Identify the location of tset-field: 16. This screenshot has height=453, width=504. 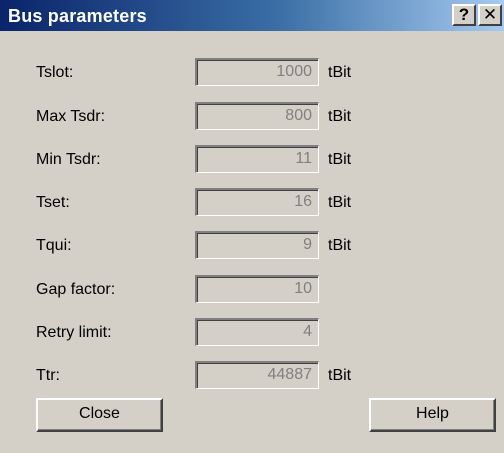
(257, 202).